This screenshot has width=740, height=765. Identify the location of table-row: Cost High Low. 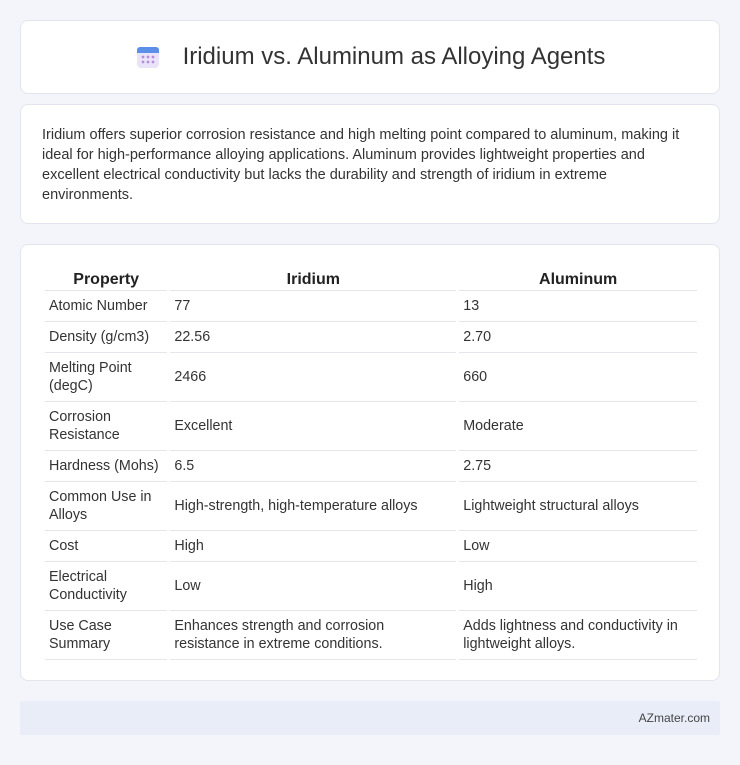
(371, 546).